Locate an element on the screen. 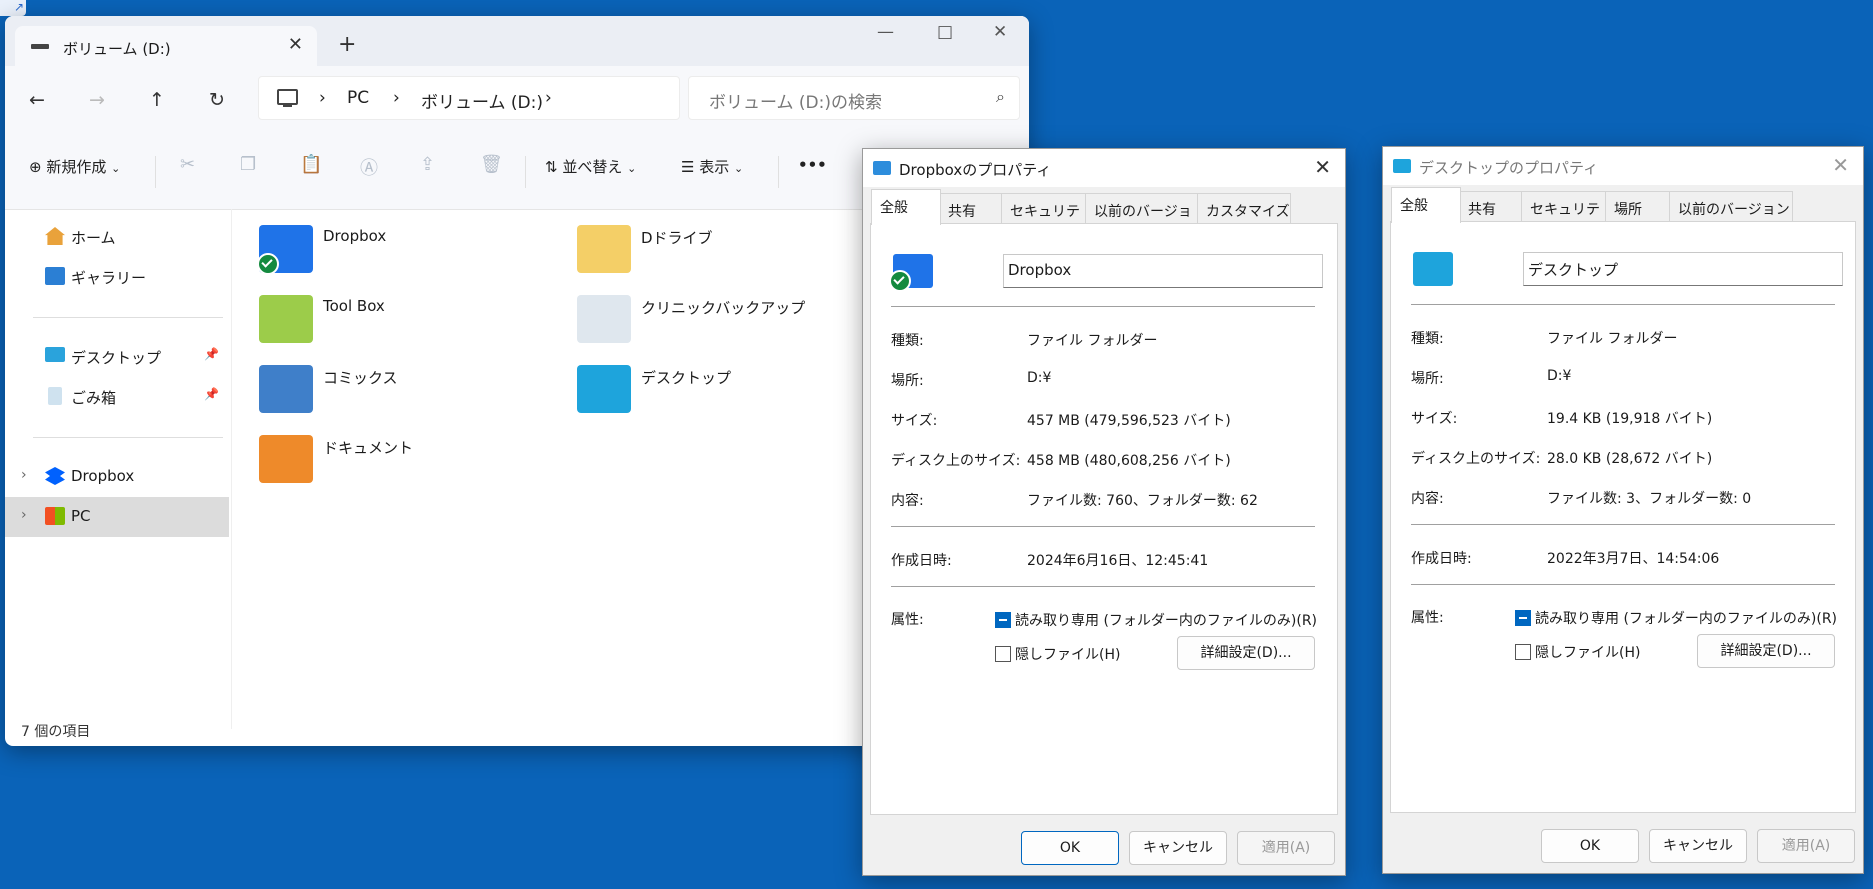  sidebar-item-recycle-bin: ごみ箱 📌 is located at coordinates (117, 397).